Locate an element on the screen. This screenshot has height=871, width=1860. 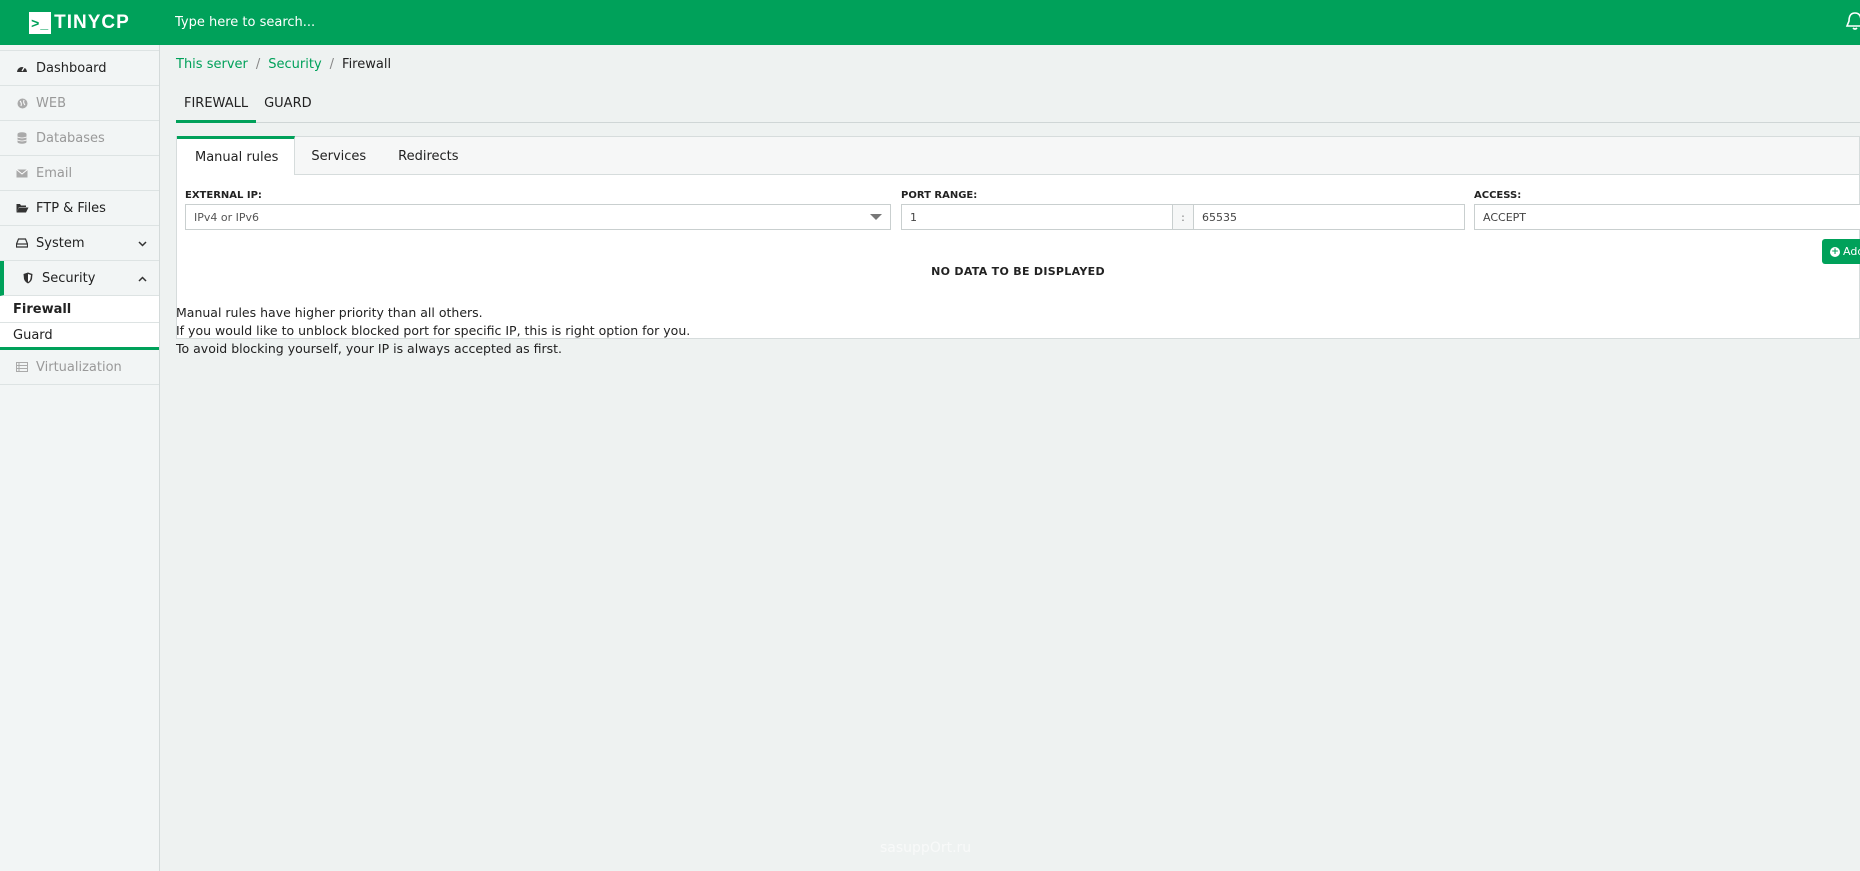
tinycp-logo: >_ TINYCP is located at coordinates (79, 22).